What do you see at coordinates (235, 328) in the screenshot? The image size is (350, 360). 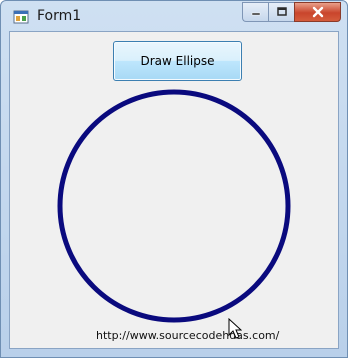 I see `mouse-cursor-icon` at bounding box center [235, 328].